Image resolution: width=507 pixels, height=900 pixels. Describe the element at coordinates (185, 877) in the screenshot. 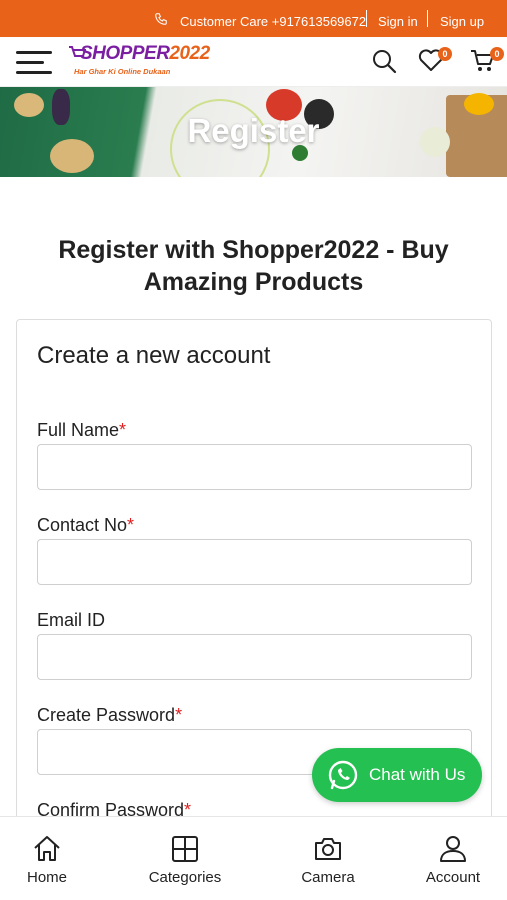

I see `nav-categories-label: Categories` at that location.